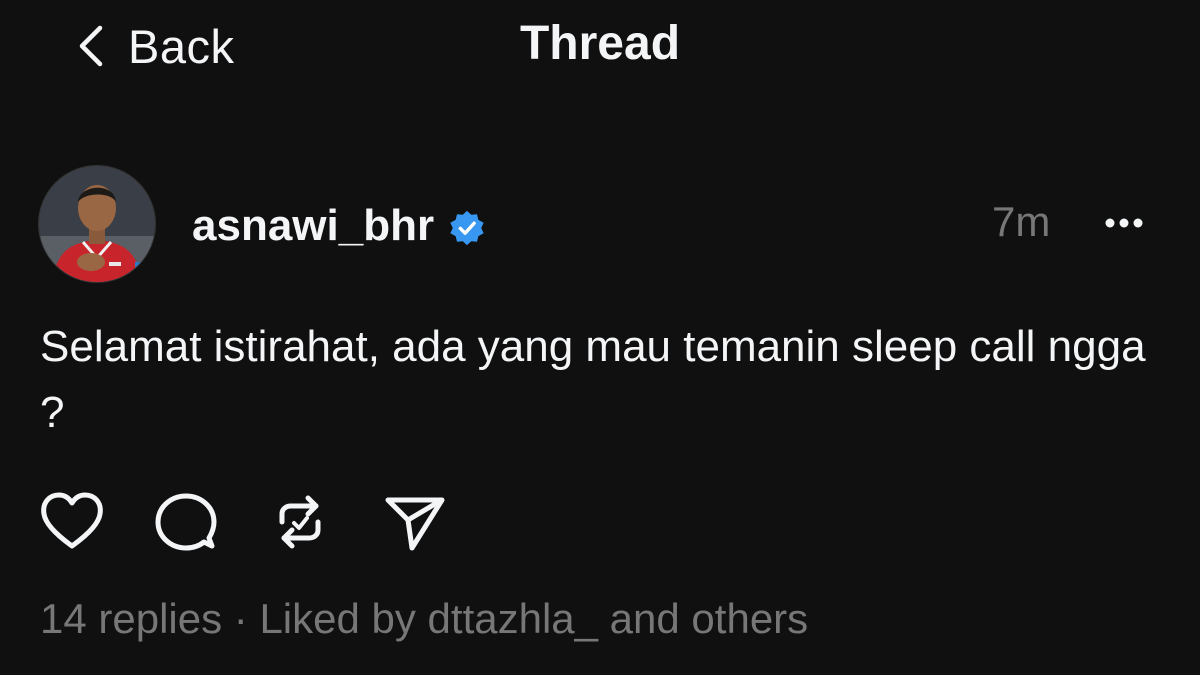 The height and width of the screenshot is (675, 1200). I want to click on send-icon, so click(415, 524).